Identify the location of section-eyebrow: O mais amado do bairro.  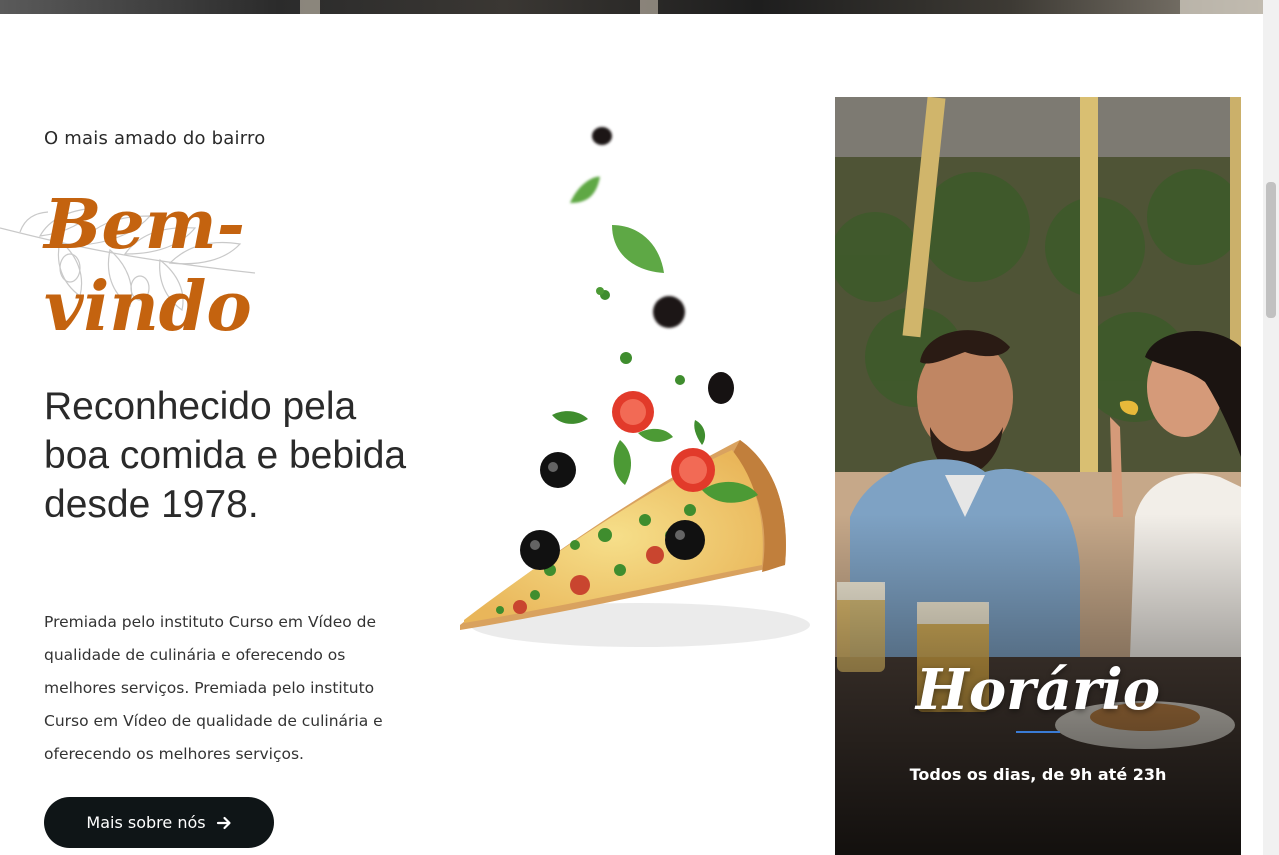
(155, 138).